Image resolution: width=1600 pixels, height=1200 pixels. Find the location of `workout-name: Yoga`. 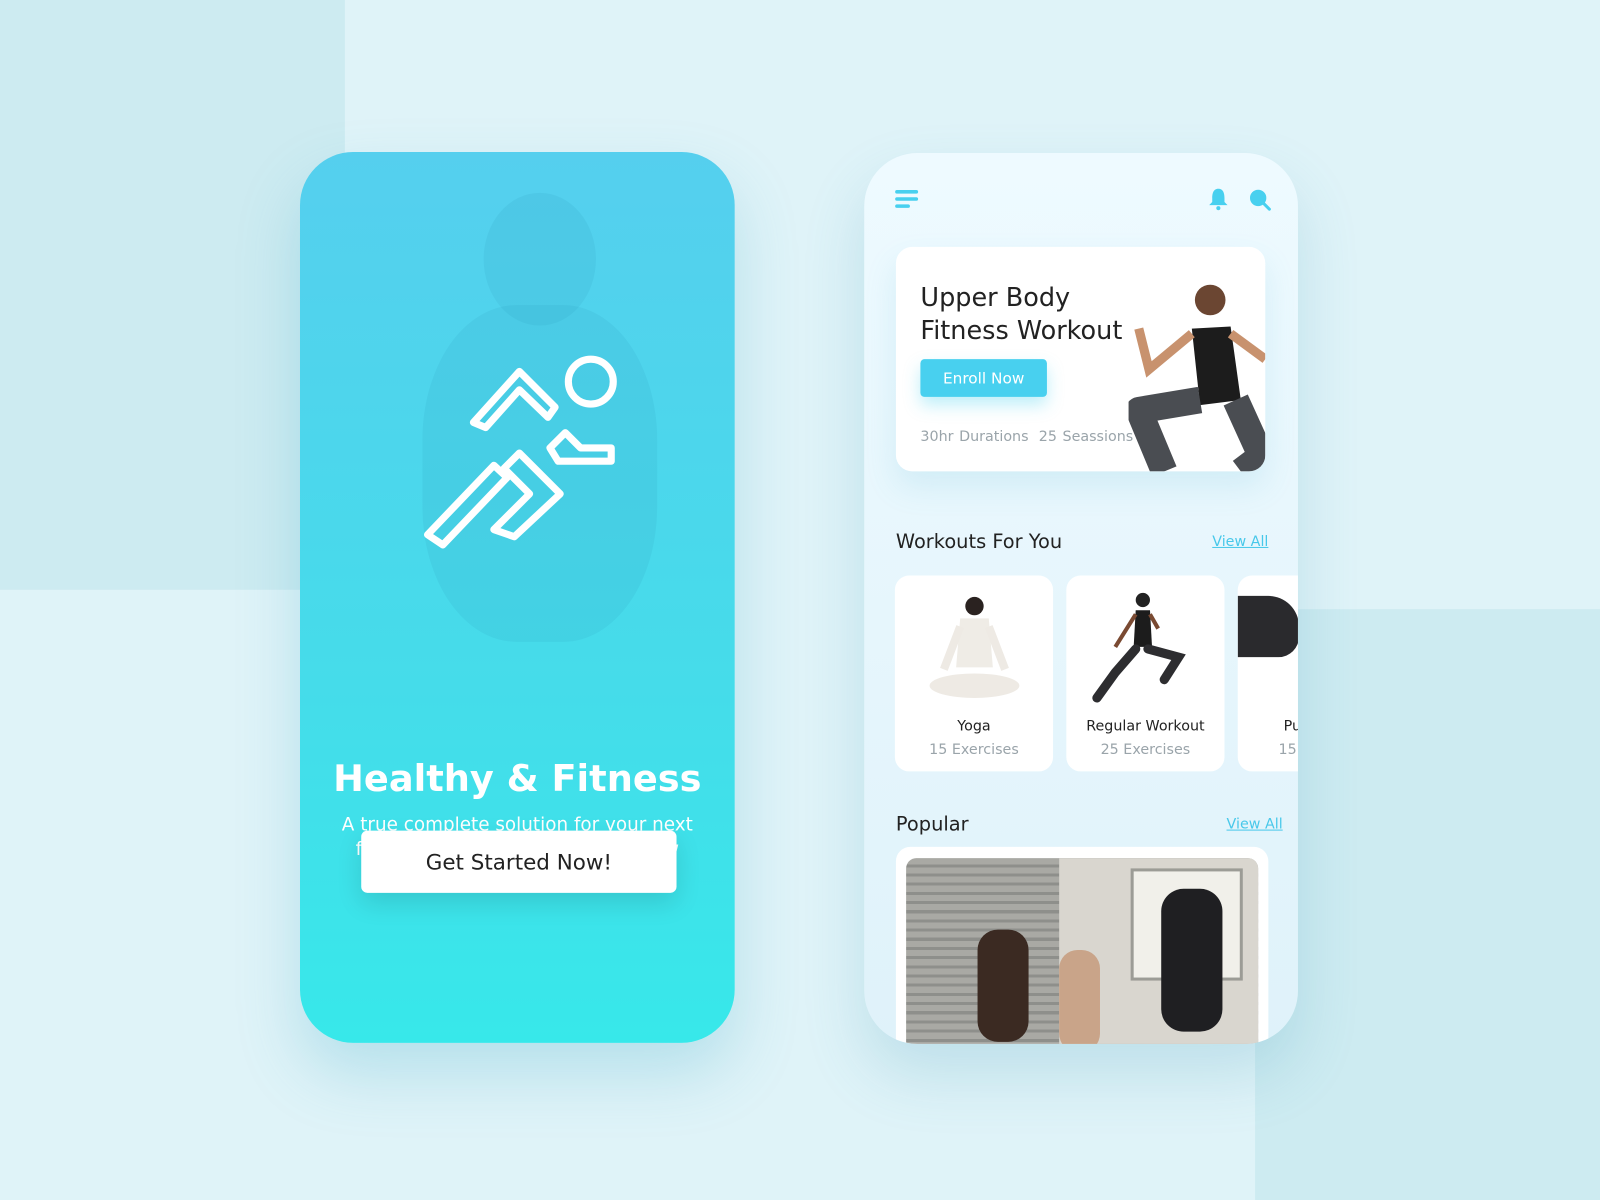

workout-name: Yoga is located at coordinates (974, 726).